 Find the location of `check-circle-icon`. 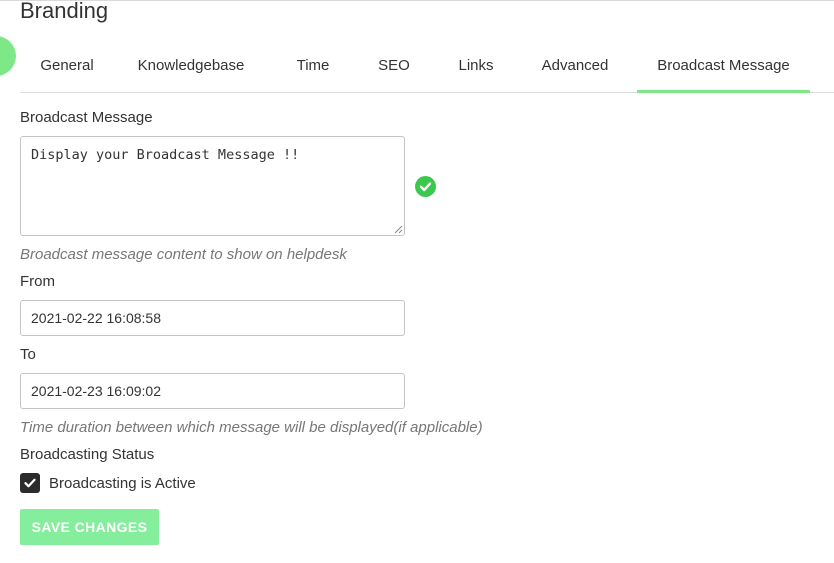

check-circle-icon is located at coordinates (425, 186).